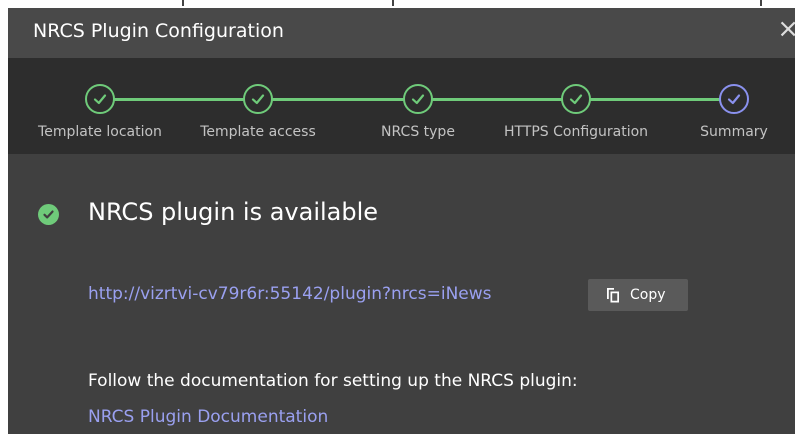  I want to click on step-template-access: Template access, so click(258, 106).